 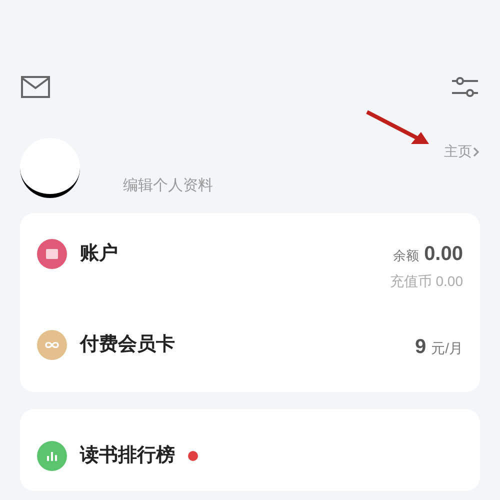 I want to click on mail-icon, so click(x=35, y=87).